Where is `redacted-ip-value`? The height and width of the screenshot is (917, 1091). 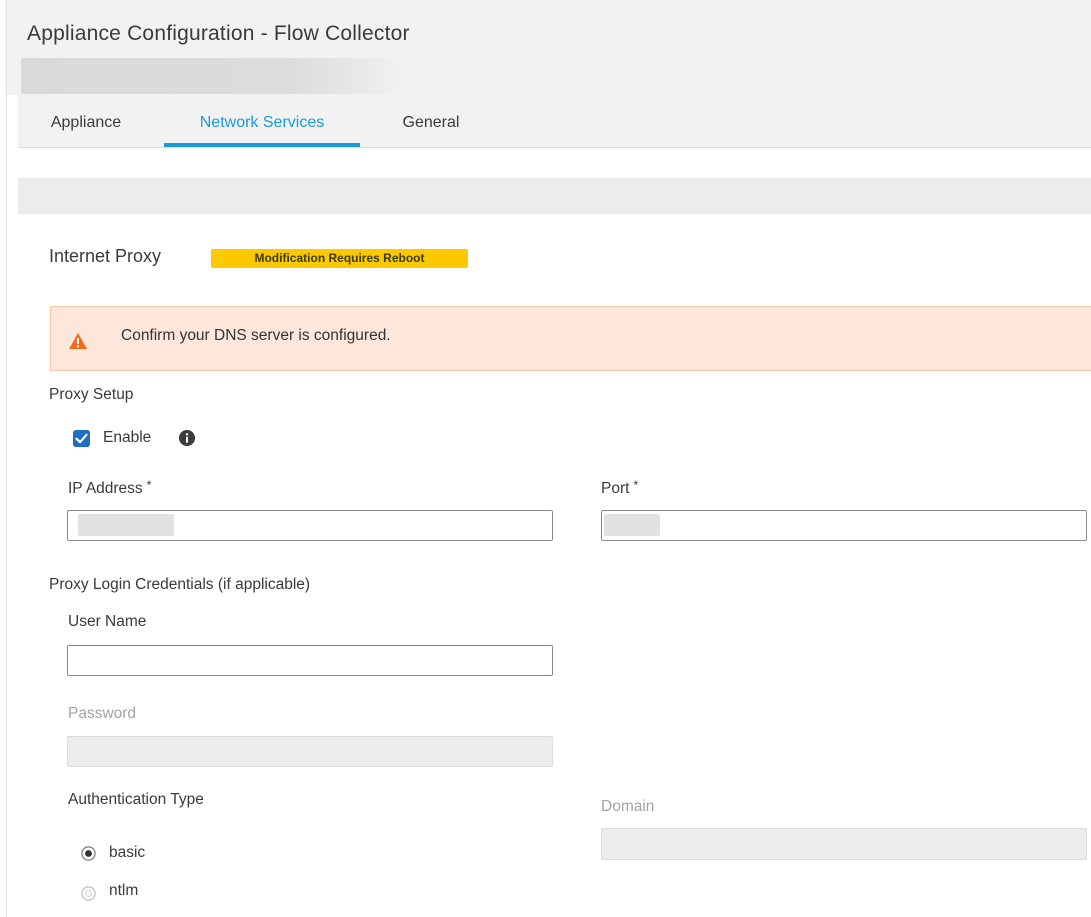 redacted-ip-value is located at coordinates (126, 525).